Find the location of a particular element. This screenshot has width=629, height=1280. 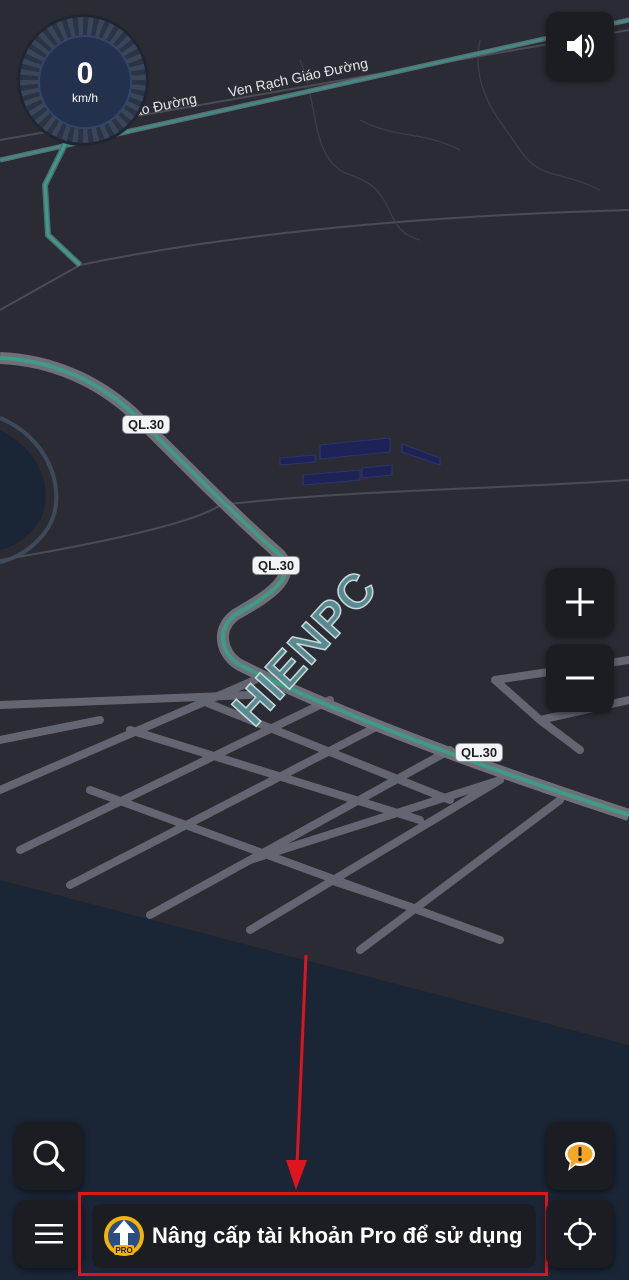

search-button is located at coordinates (49, 1156).